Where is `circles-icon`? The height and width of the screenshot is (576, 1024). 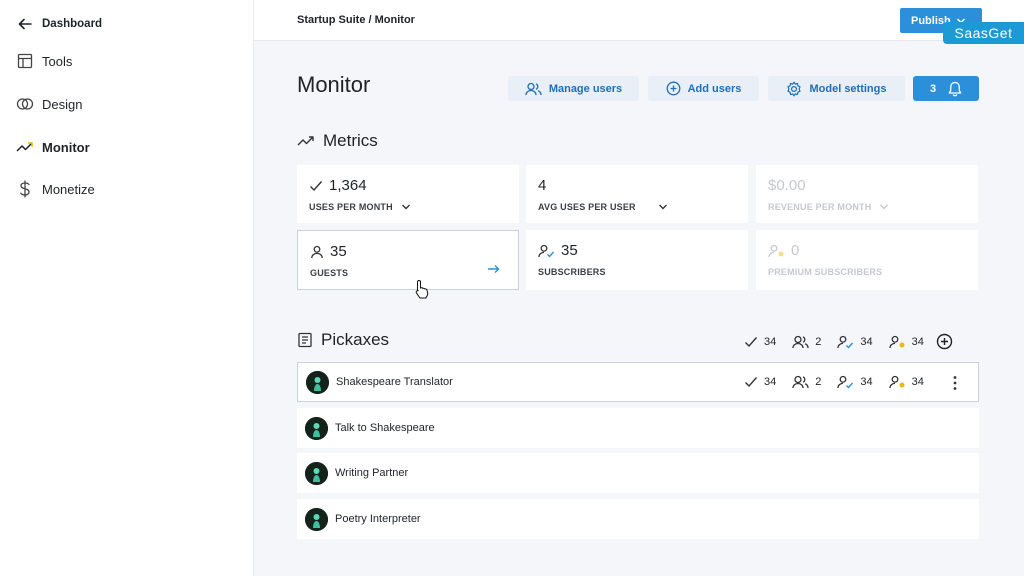
circles-icon is located at coordinates (25, 104).